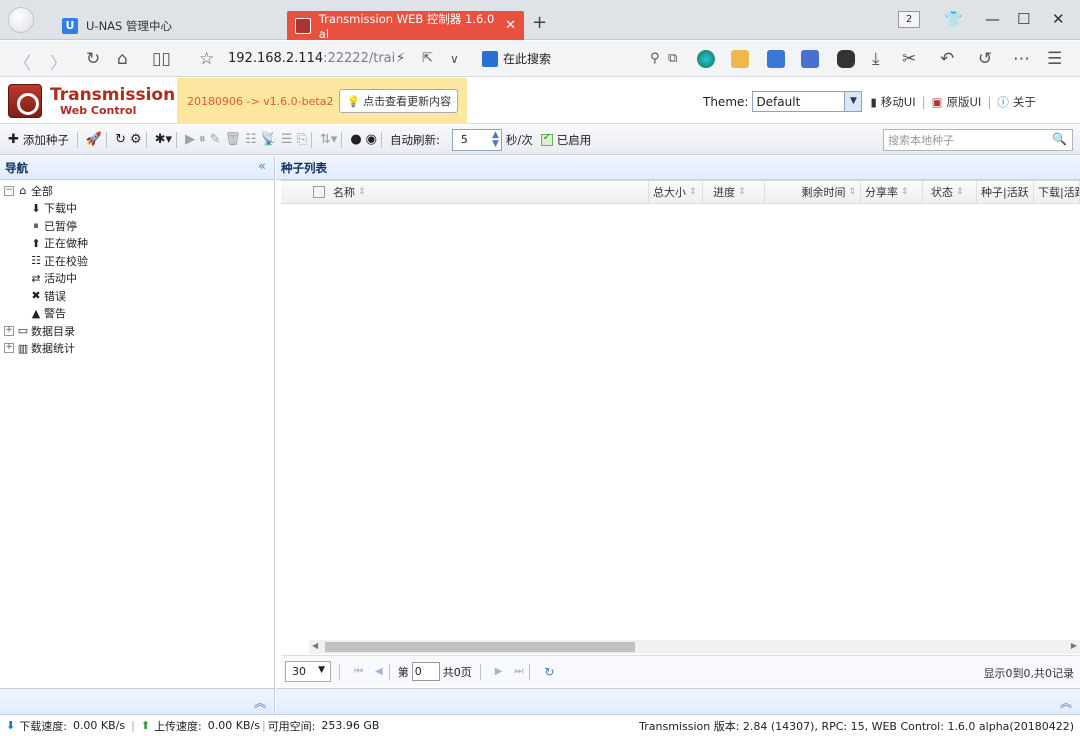  I want to click on scroll-left-icon: ◀, so click(315, 645).